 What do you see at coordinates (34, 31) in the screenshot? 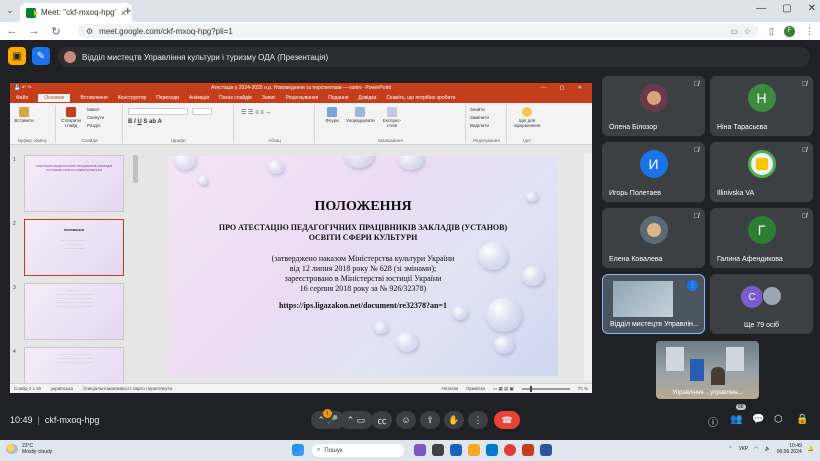
I see `forward-arrow-icon: →` at bounding box center [34, 31].